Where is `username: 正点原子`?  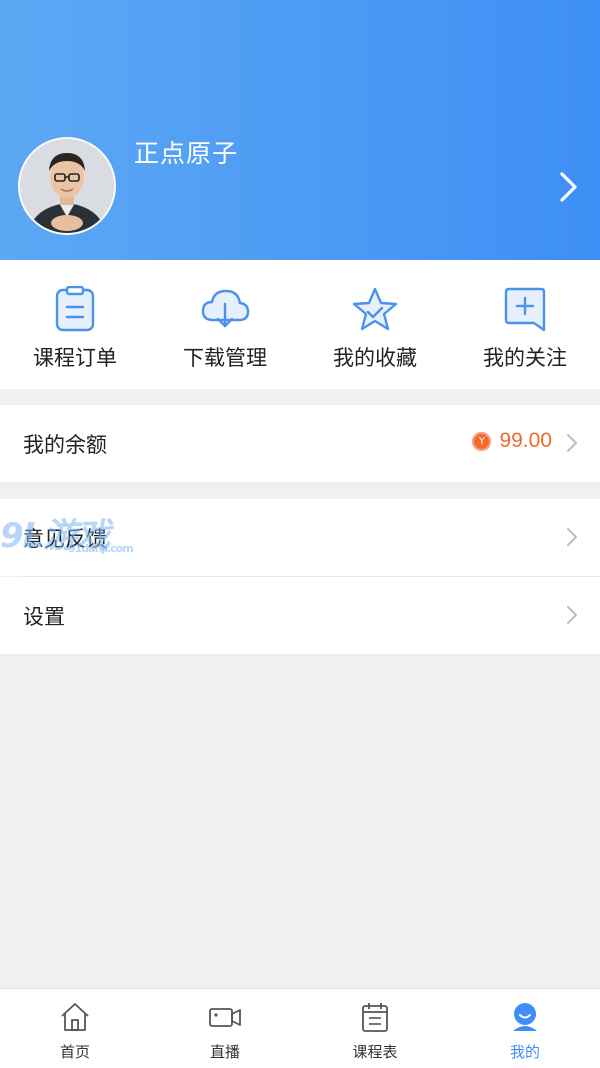 username: 正点原子 is located at coordinates (186, 153).